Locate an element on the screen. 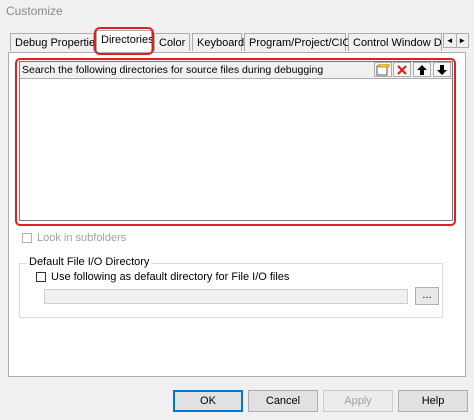 The width and height of the screenshot is (474, 420). tab-scroll-arrows: ◄ ► is located at coordinates (456, 40).